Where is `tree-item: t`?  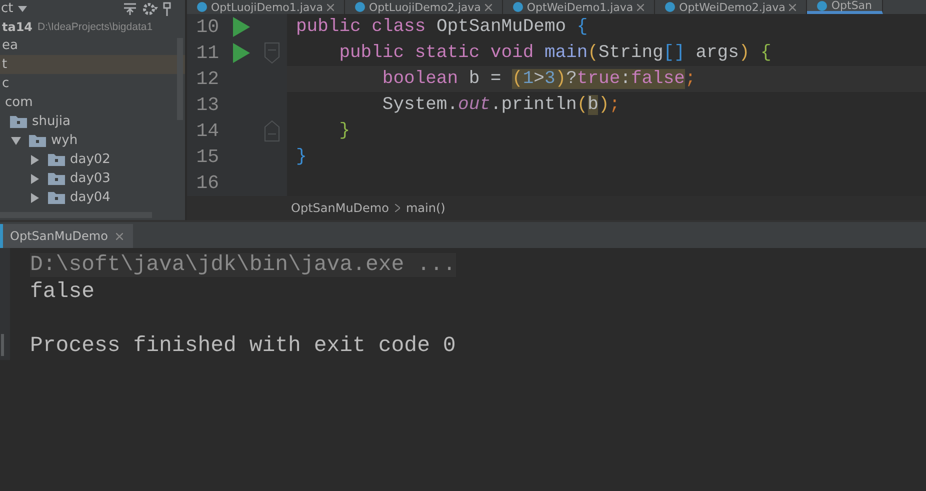 tree-item: t is located at coordinates (92, 64).